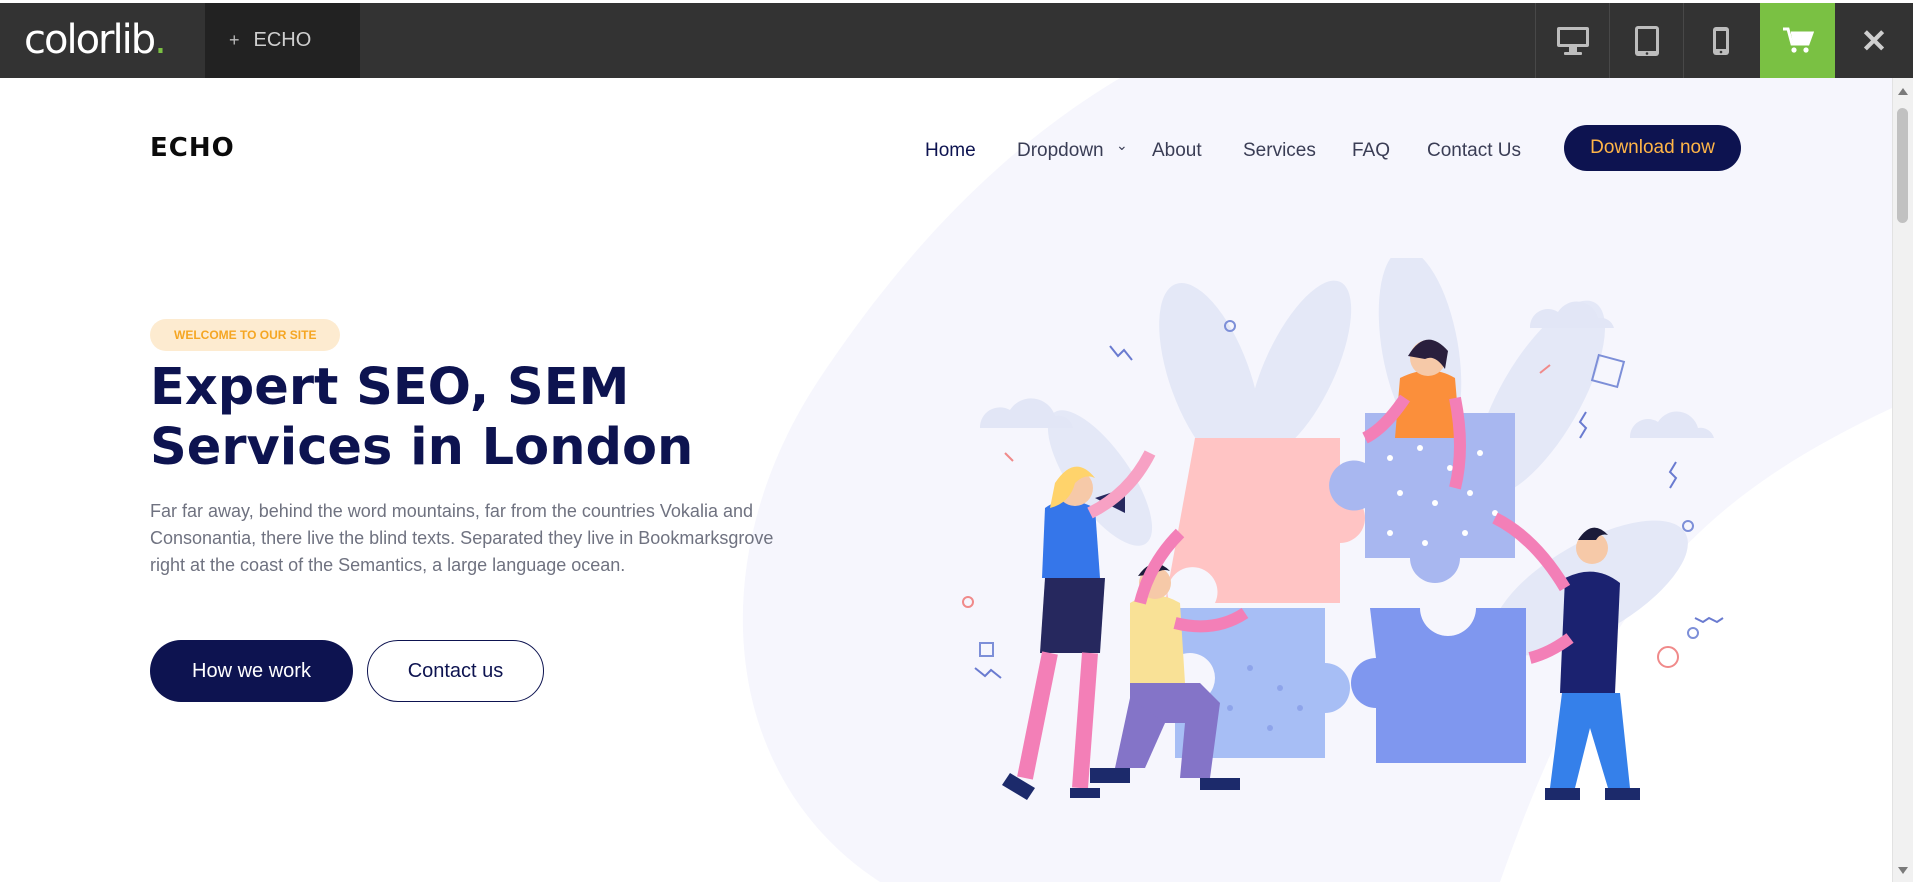 The image size is (1913, 882). Describe the element at coordinates (1902, 165) in the screenshot. I see `scrollbar-thumb` at that location.